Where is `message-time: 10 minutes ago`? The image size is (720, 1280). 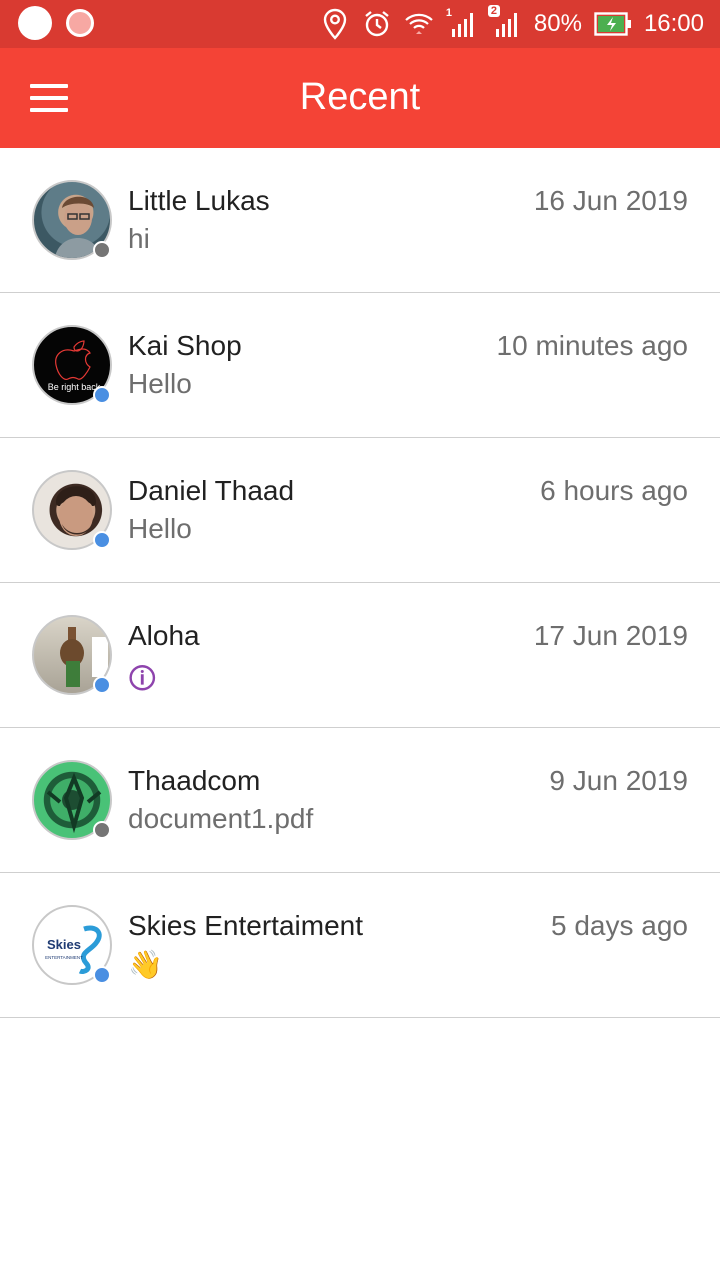
message-time: 10 minutes ago is located at coordinates (592, 345).